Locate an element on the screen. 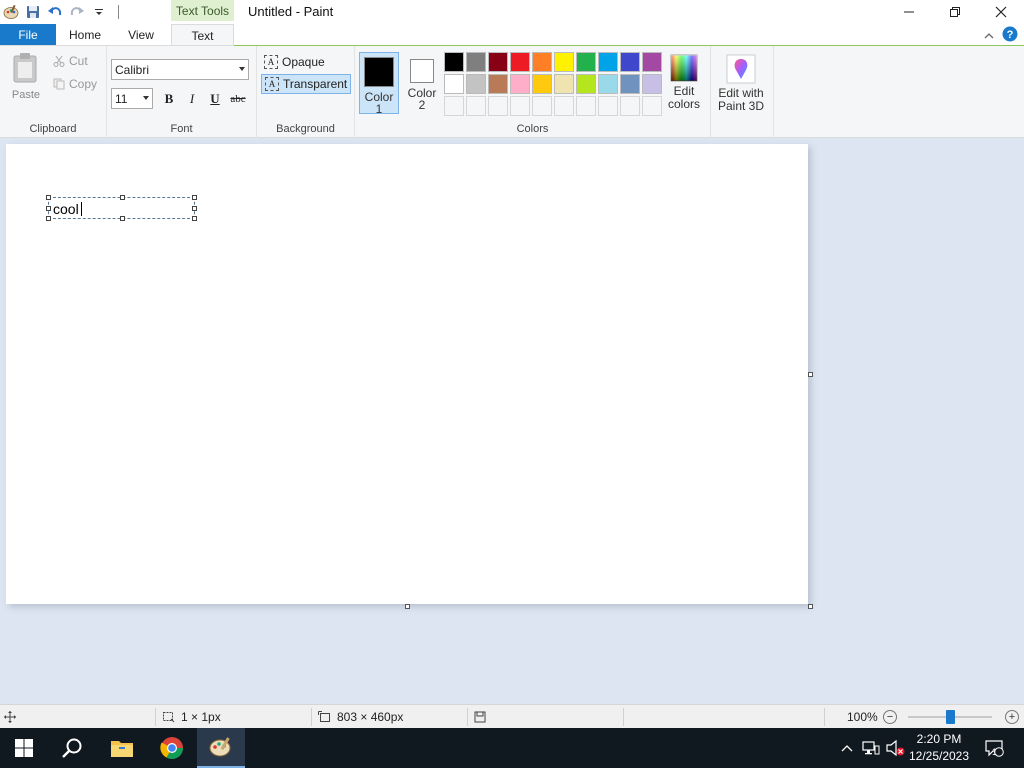  textbox-handle-nw is located at coordinates (48, 197).